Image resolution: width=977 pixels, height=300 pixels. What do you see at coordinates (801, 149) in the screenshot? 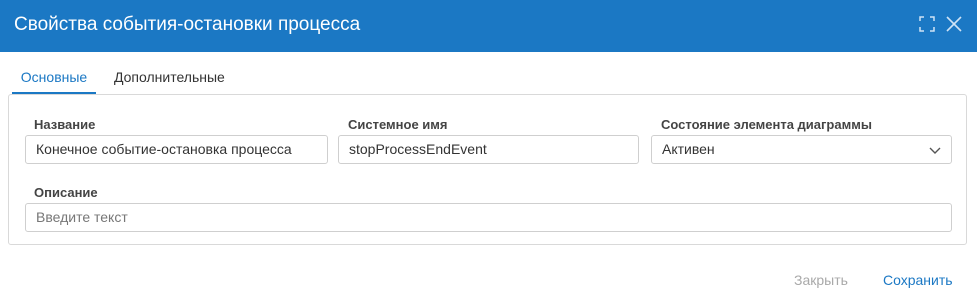
I see `state-select: Активен` at bounding box center [801, 149].